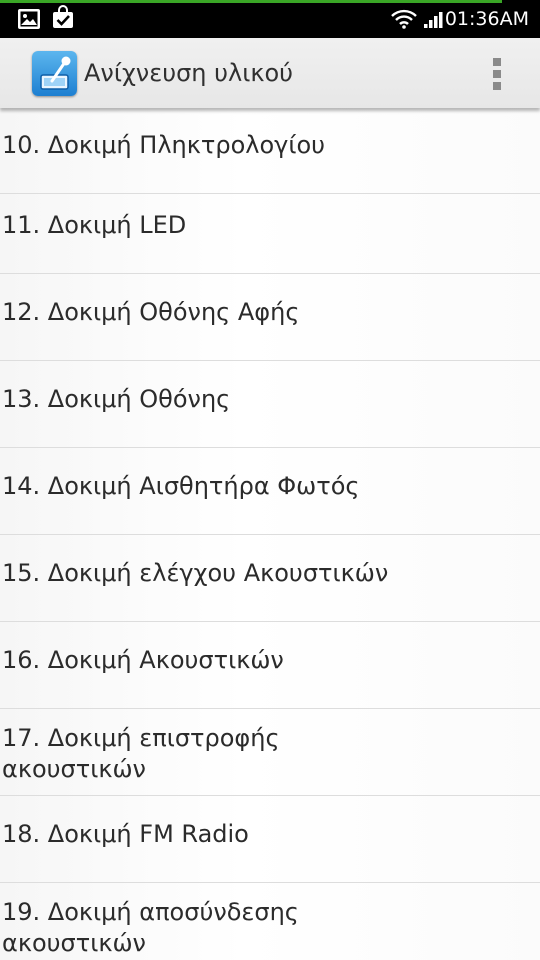  What do you see at coordinates (189, 73) in the screenshot?
I see `page-title: Ανίχνευση υλικού` at bounding box center [189, 73].